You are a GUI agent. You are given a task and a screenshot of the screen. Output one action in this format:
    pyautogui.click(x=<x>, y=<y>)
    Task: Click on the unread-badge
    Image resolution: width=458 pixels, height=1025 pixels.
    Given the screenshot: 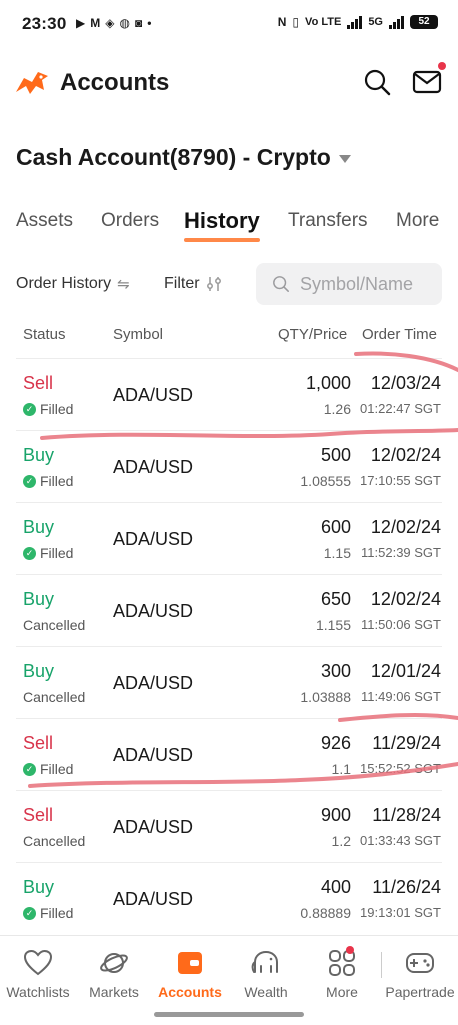 What is the action you would take?
    pyautogui.click(x=442, y=66)
    